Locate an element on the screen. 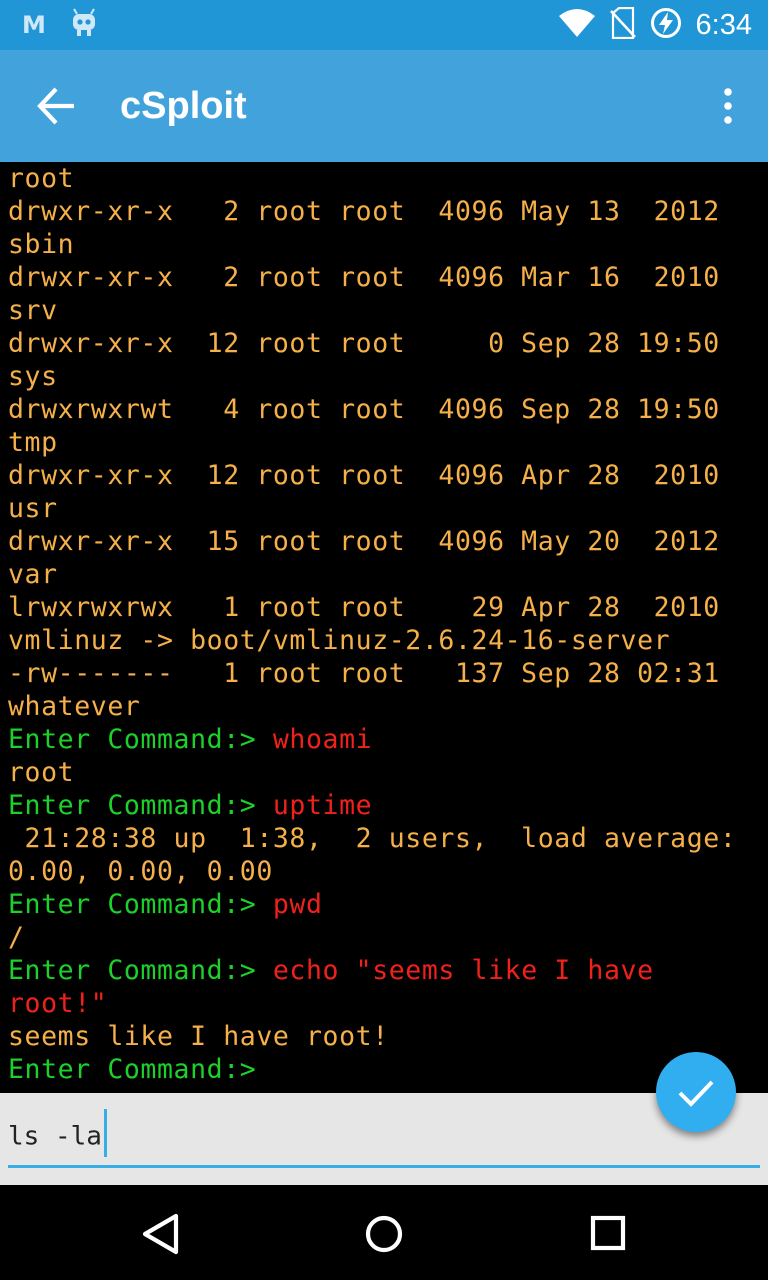 The image size is (768, 1280). command-output: drwxr-xr-x 2 root root 4096 Mar 16 2010 is located at coordinates (364, 277).